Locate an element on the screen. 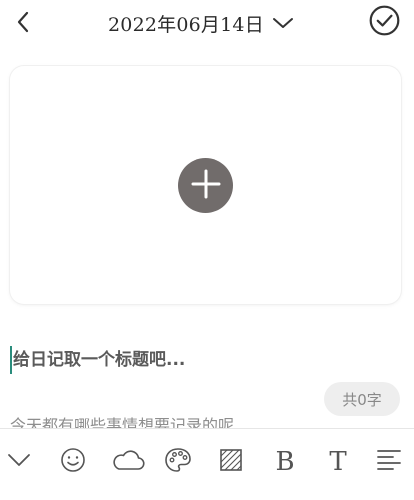 The width and height of the screenshot is (414, 500). confirm-button is located at coordinates (384, 22).